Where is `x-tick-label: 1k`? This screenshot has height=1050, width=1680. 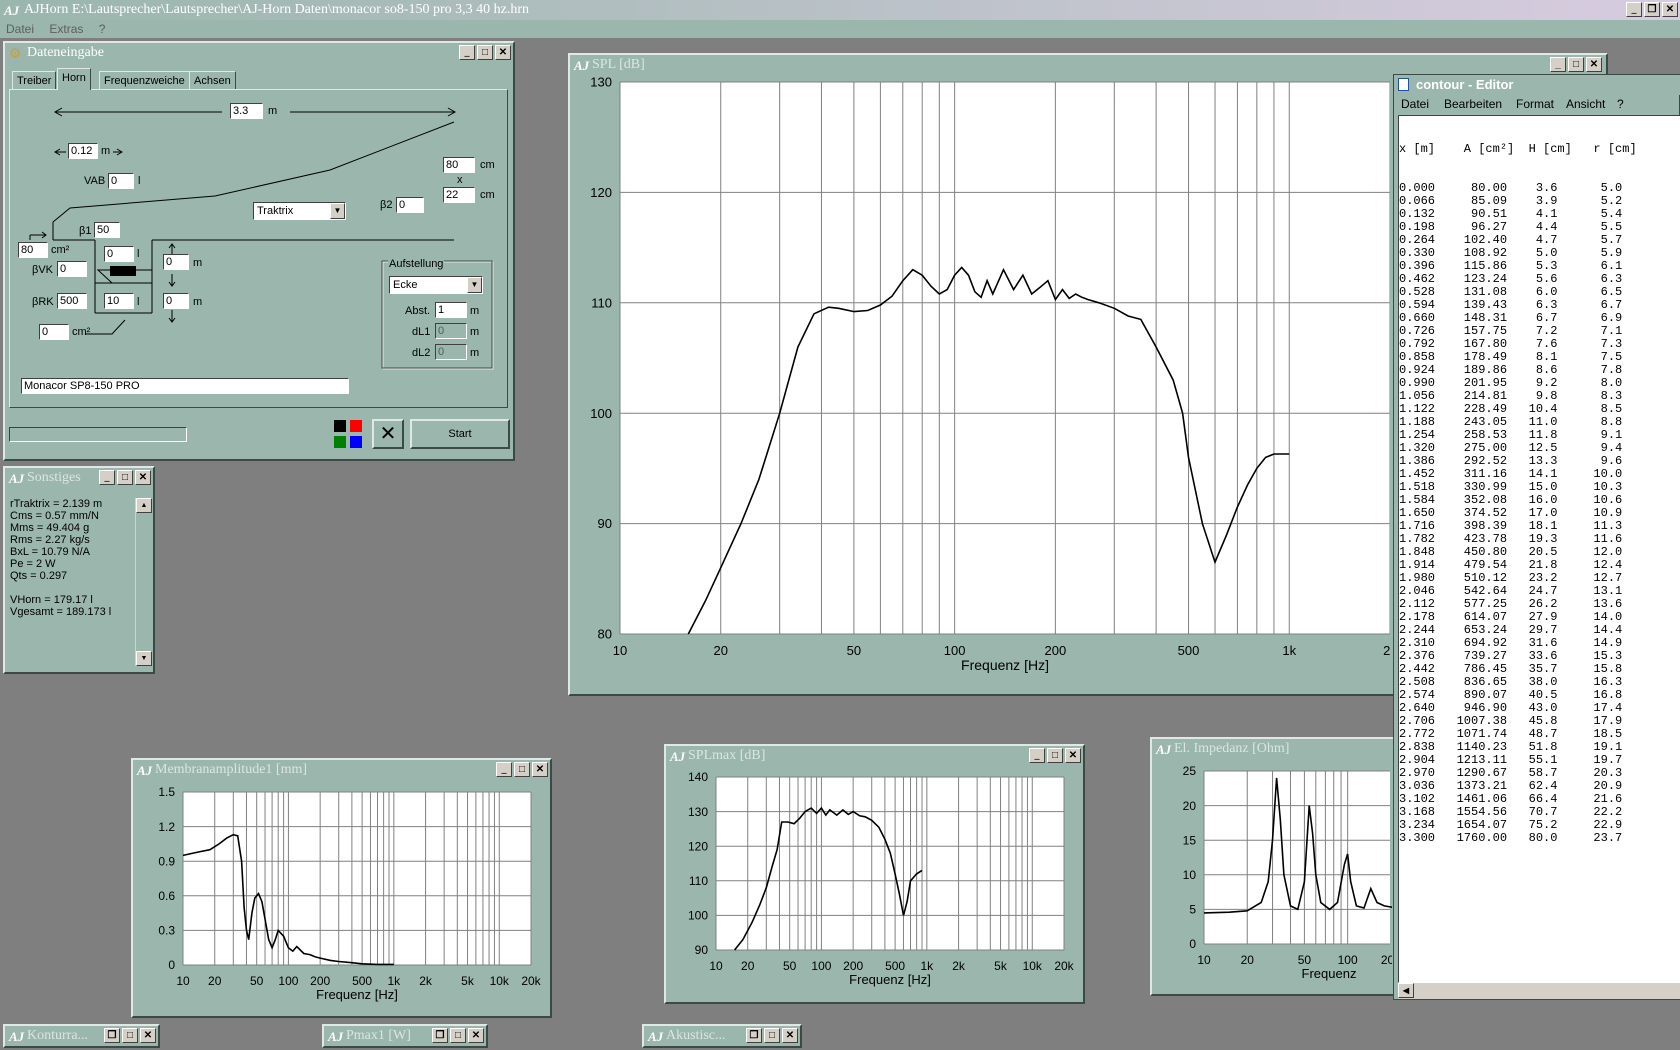 x-tick-label: 1k is located at coordinates (394, 981).